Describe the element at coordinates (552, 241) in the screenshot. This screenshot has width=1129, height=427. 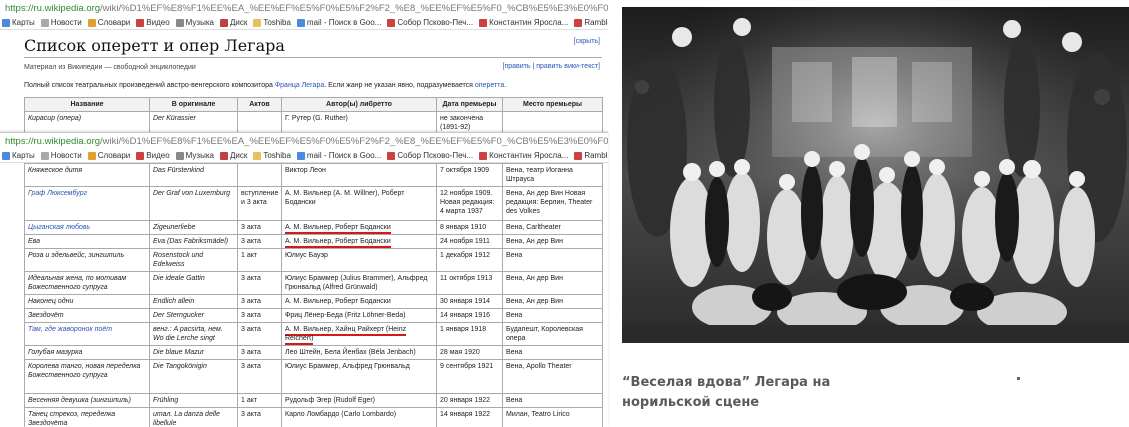
I see `table-cell-place: Вена, Ан дер Вин` at that location.